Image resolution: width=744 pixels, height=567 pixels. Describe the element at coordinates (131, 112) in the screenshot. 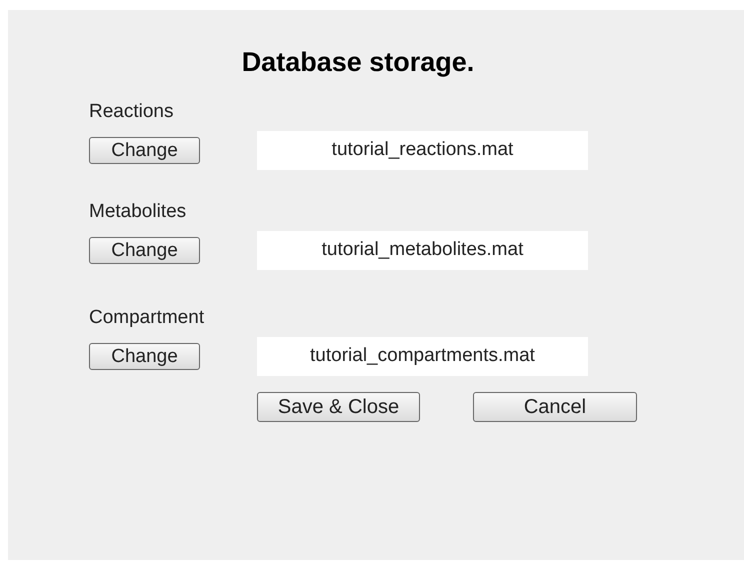

I see `section-label: Reactions` at that location.